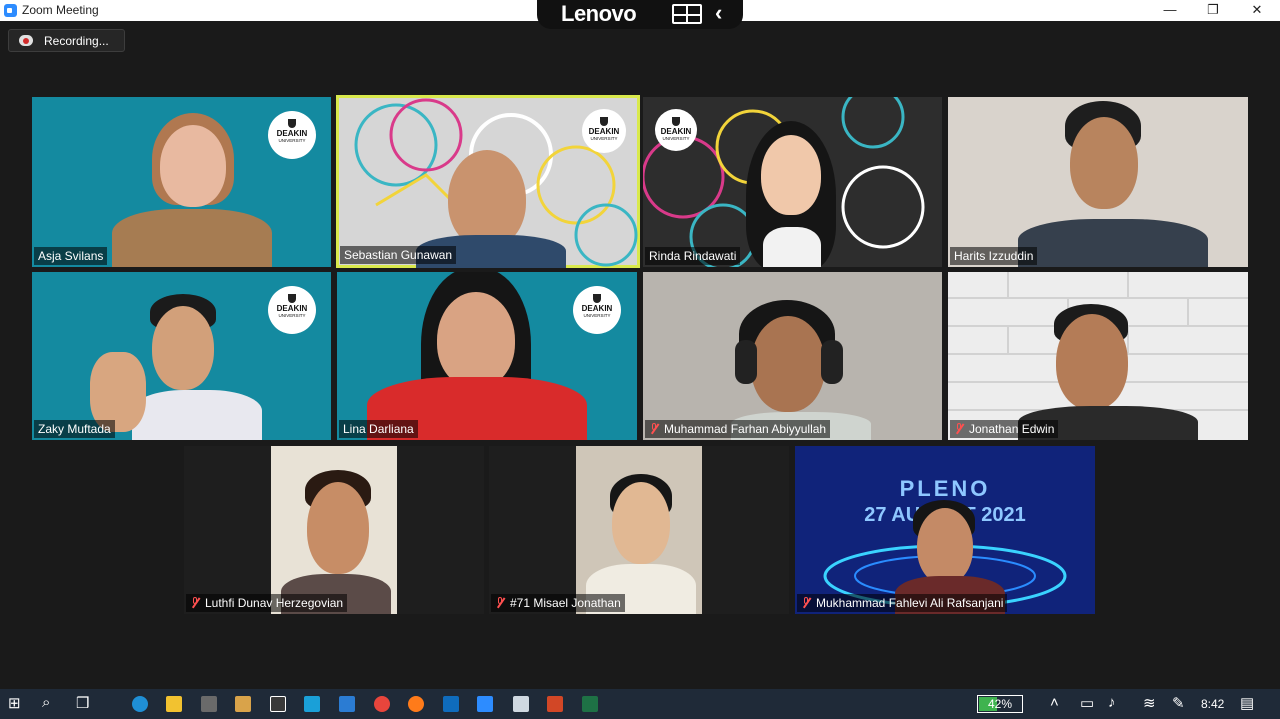 The width and height of the screenshot is (1280, 719). I want to click on participant-name: Sebastian Gunawan, so click(398, 255).